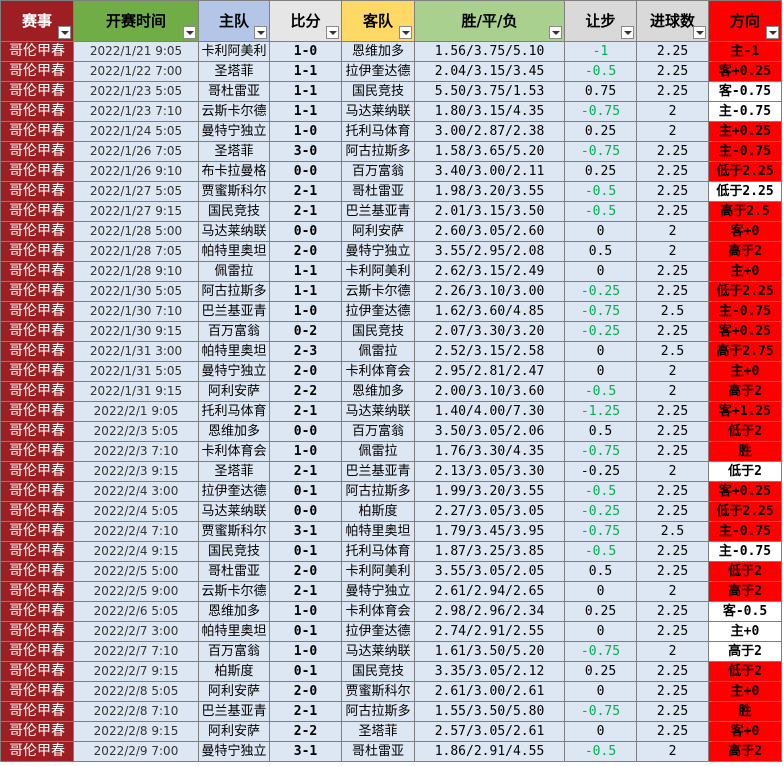 This screenshot has height=766, width=783. Describe the element at coordinates (136, 351) in the screenshot. I see `cell-time: 2022/1/31 3:00` at that location.